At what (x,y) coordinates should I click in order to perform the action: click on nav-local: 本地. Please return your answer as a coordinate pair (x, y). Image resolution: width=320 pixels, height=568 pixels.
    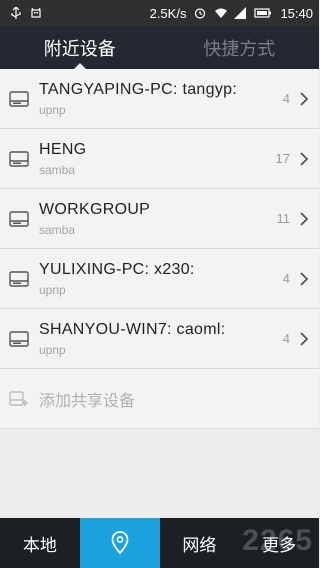
    Looking at the image, I should click on (40, 543).